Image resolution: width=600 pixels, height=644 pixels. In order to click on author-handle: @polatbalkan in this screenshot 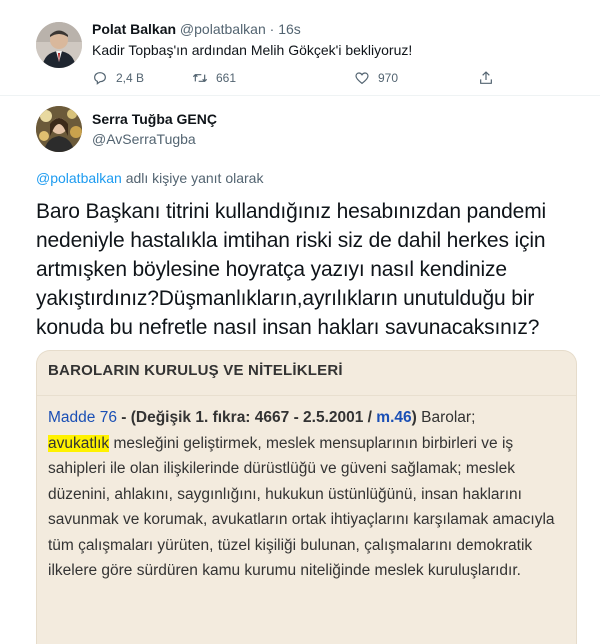, I will do `click(223, 29)`.